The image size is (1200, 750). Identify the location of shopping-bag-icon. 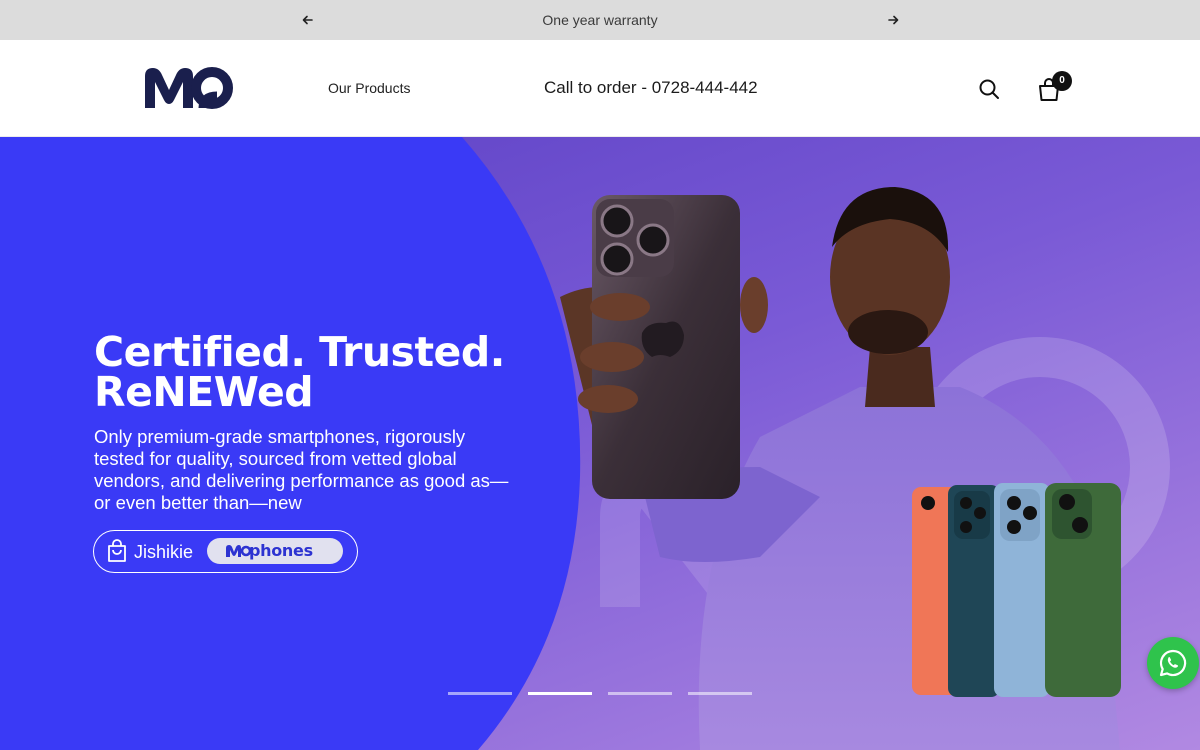
(117, 551).